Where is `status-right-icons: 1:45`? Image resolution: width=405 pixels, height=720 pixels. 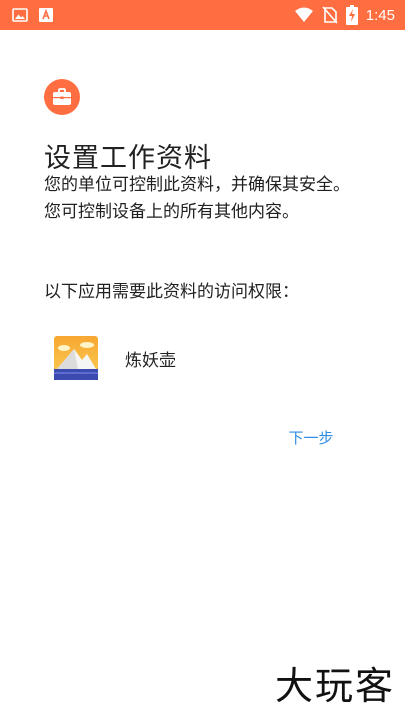
status-right-icons: 1:45 is located at coordinates (344, 15).